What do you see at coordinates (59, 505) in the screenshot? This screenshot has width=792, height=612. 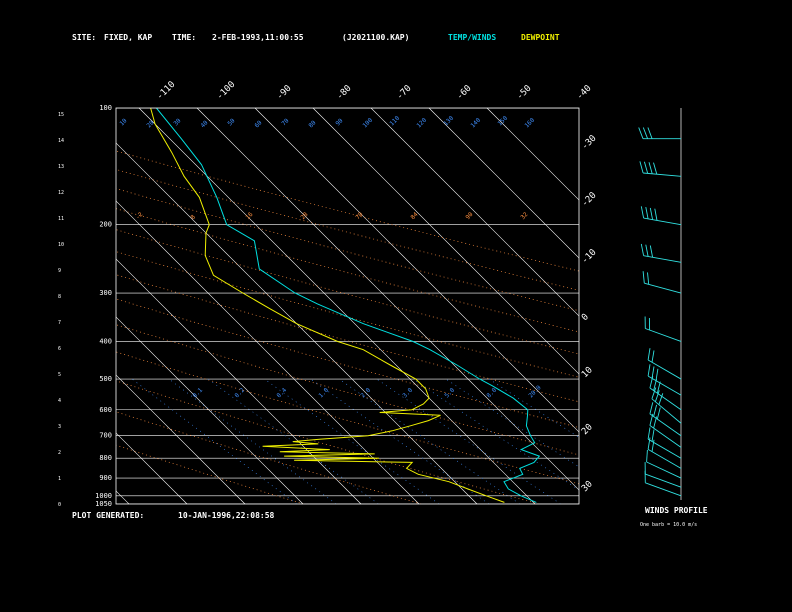 I see `height-tick-label: 0` at bounding box center [59, 505].